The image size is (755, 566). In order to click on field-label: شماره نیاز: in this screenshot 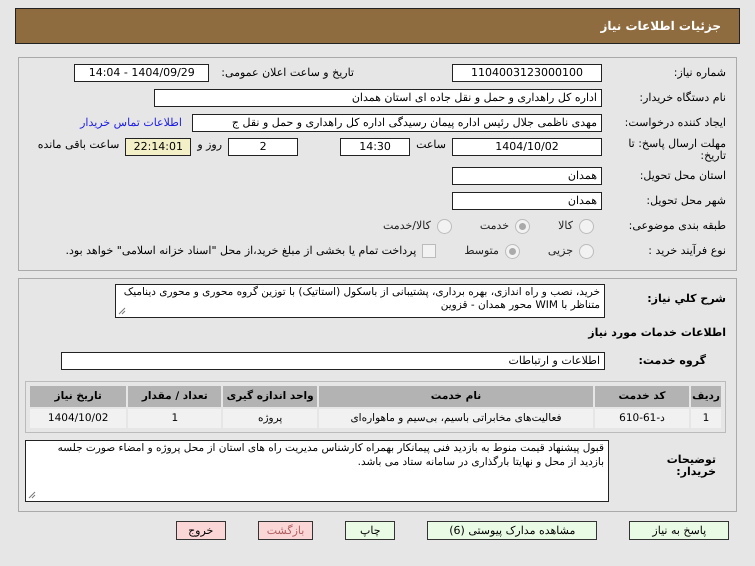, I will do `click(699, 73)`.